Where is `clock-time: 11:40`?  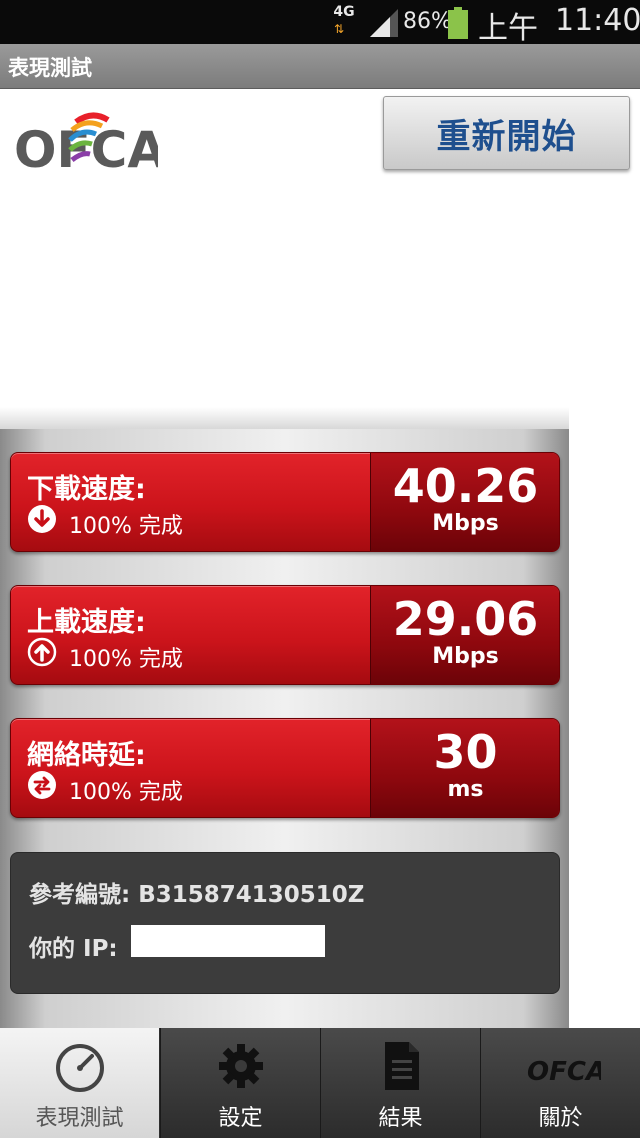 clock-time: 11:40 is located at coordinates (597, 20).